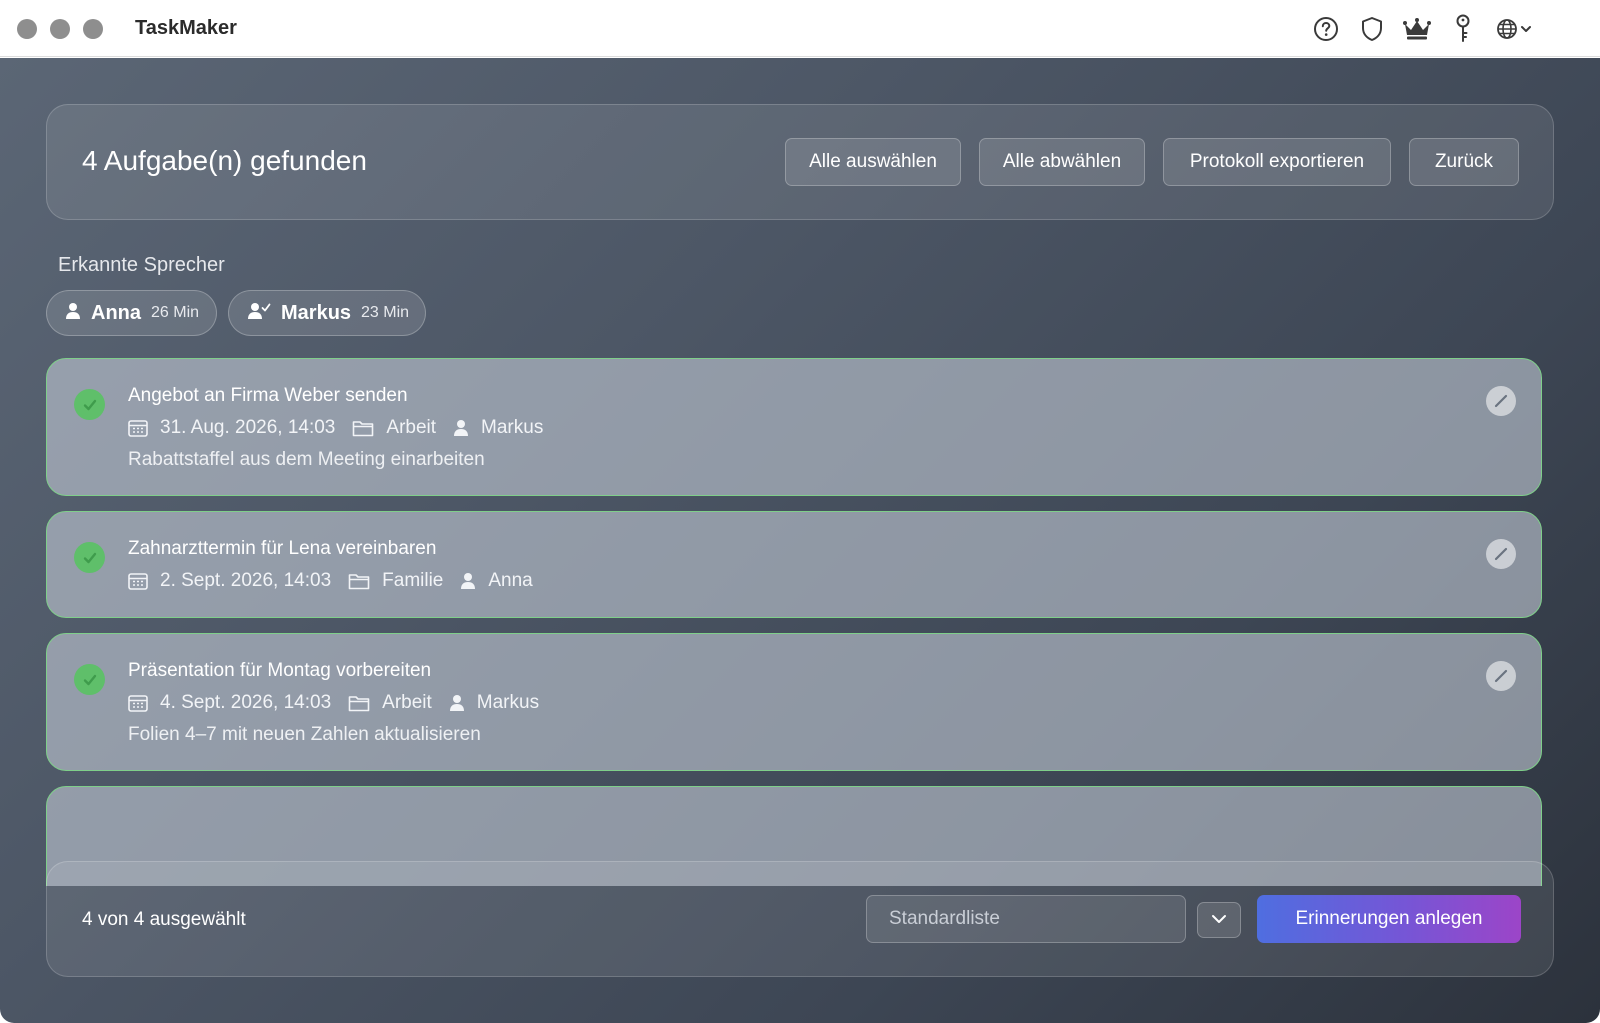 This screenshot has height=1023, width=1600. What do you see at coordinates (246, 702) in the screenshot?
I see `task-date: 4. Sept. 2026, 14:03` at bounding box center [246, 702].